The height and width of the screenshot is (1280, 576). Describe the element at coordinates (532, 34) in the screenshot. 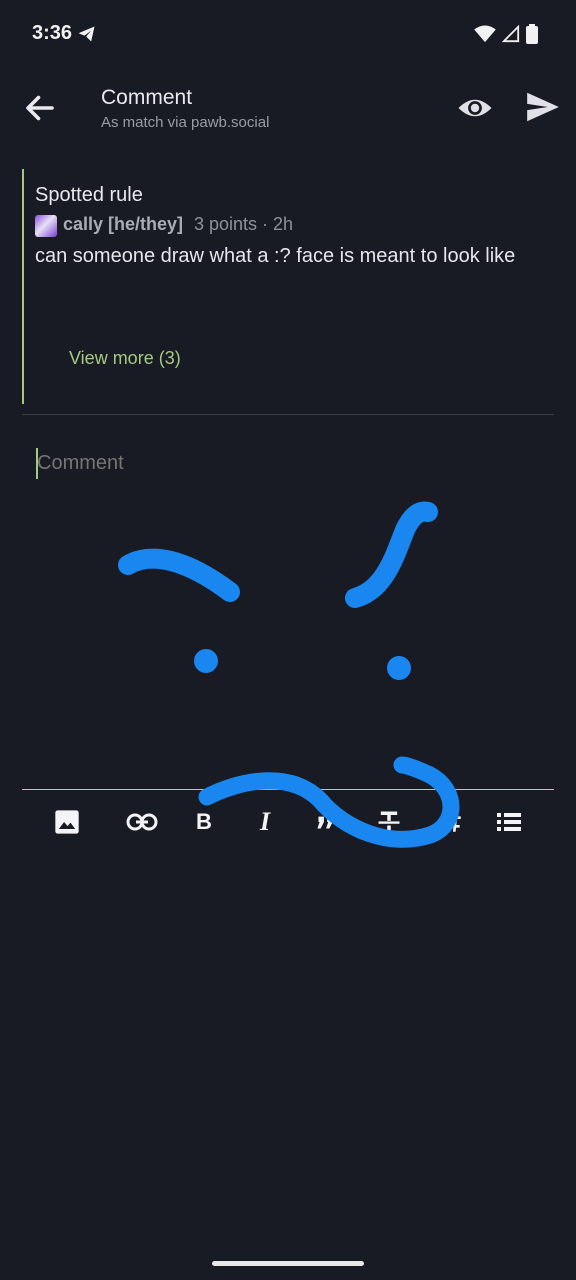

I see `battery-icon` at that location.